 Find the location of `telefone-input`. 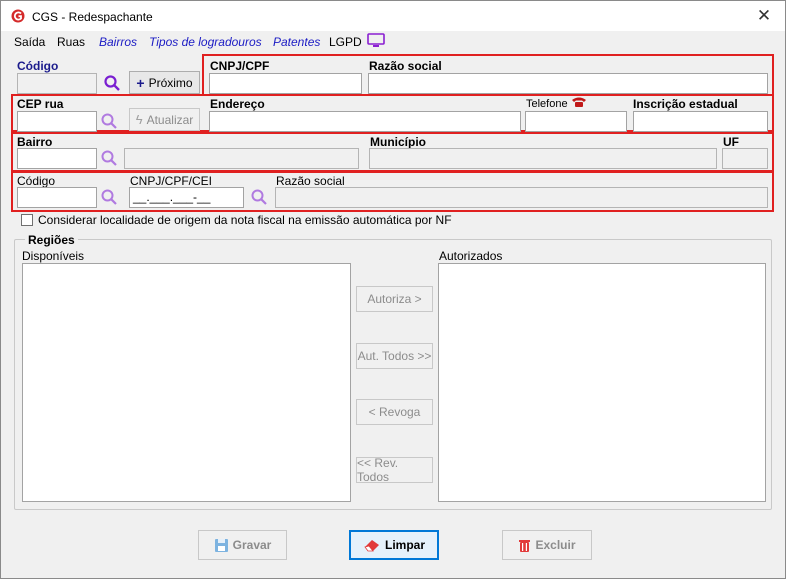

telefone-input is located at coordinates (576, 121).